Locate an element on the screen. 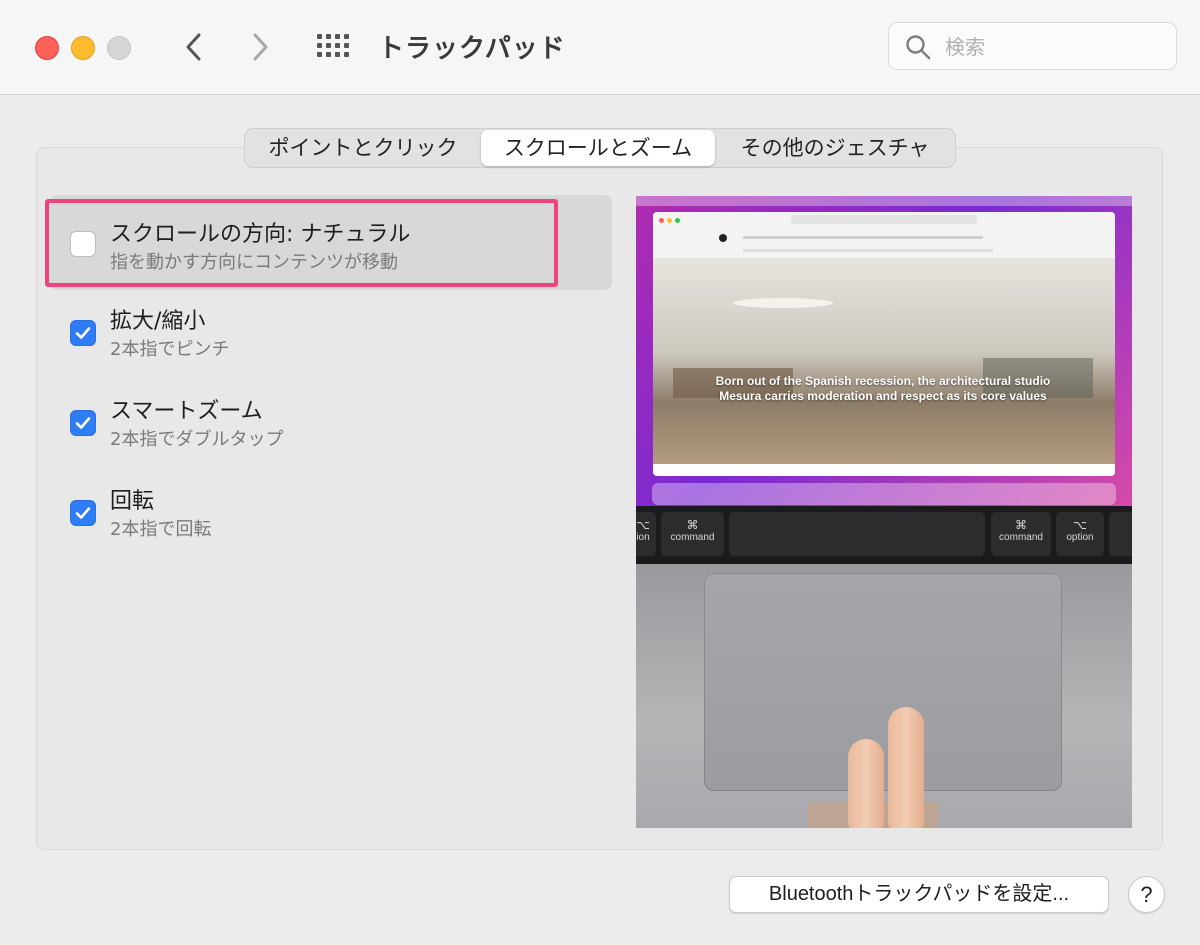 Image resolution: width=1200 pixels, height=945 pixels. chevron-right-icon is located at coordinates (260, 47).